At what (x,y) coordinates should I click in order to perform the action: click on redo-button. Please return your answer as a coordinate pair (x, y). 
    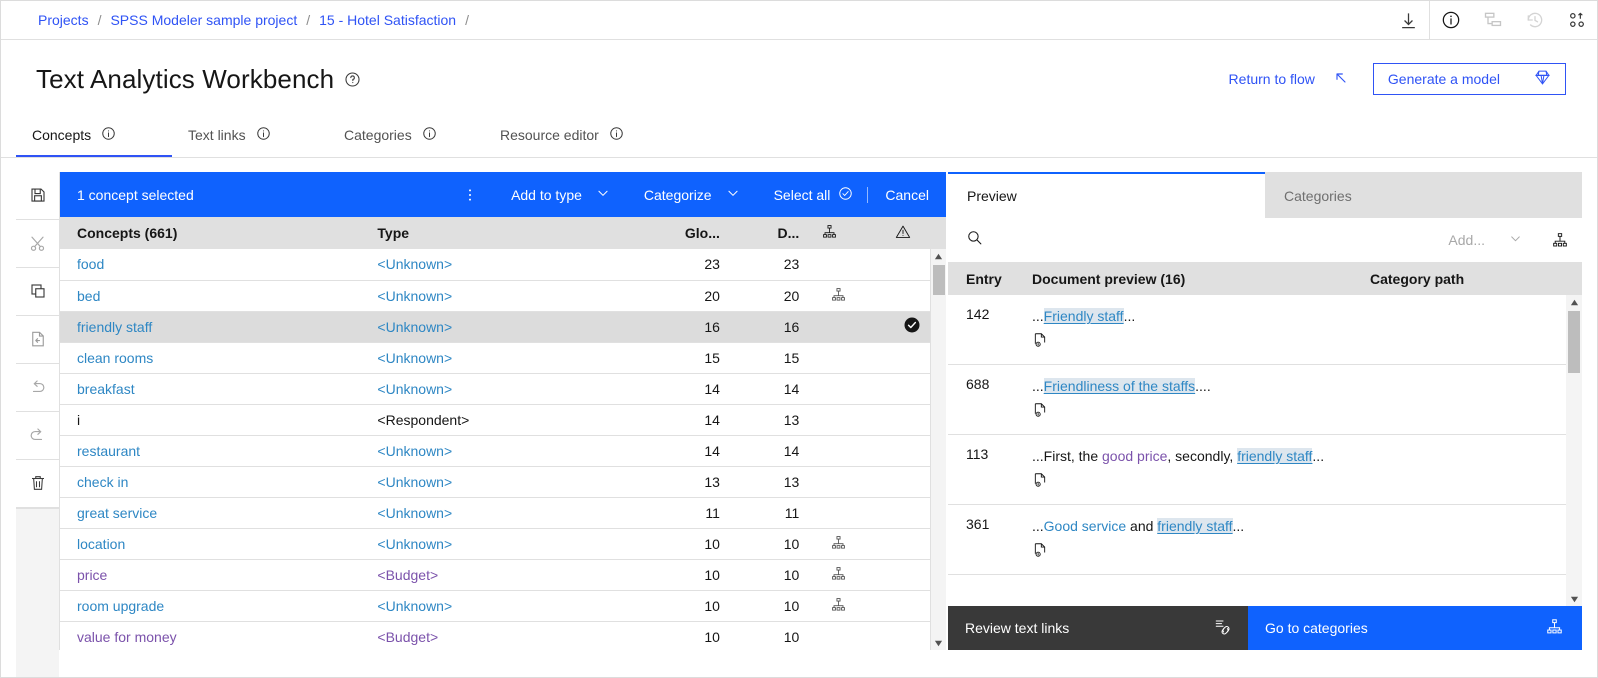
    Looking at the image, I should click on (37, 435).